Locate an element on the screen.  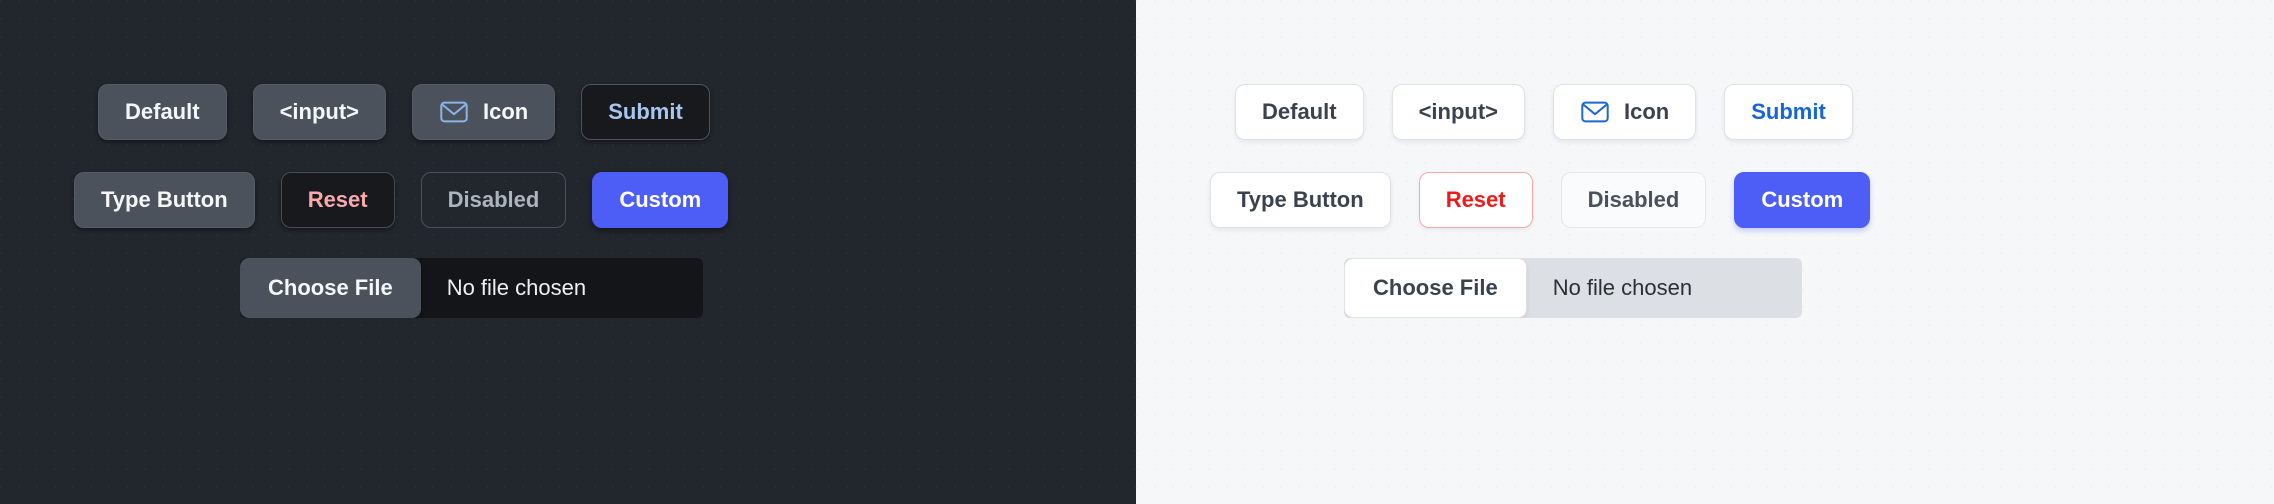
light-row-secondary-buttons: Type Button Reset Disabled Custom is located at coordinates (1705, 200).